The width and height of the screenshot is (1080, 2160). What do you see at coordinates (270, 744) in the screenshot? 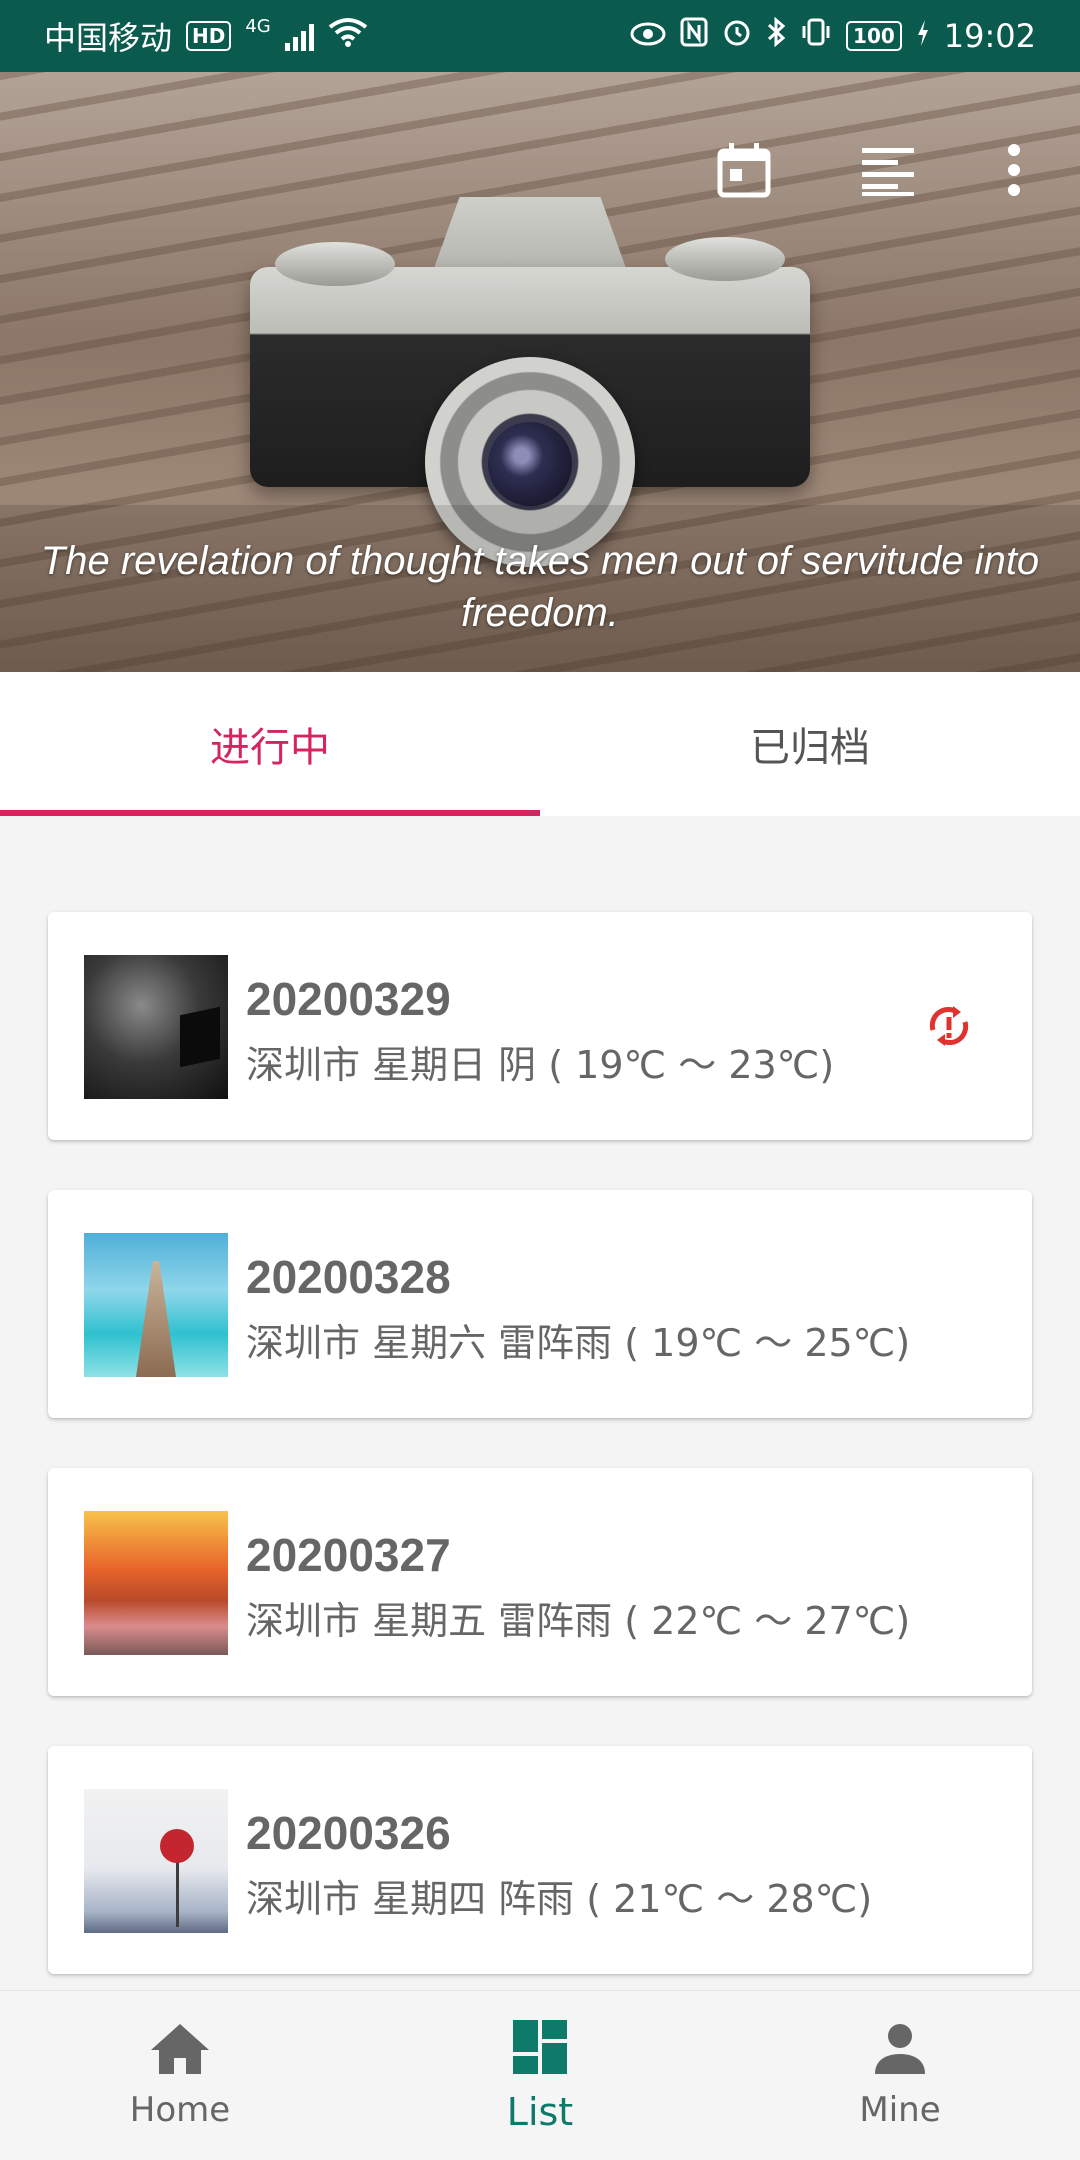
I see `tab-in-progress: 进行中` at bounding box center [270, 744].